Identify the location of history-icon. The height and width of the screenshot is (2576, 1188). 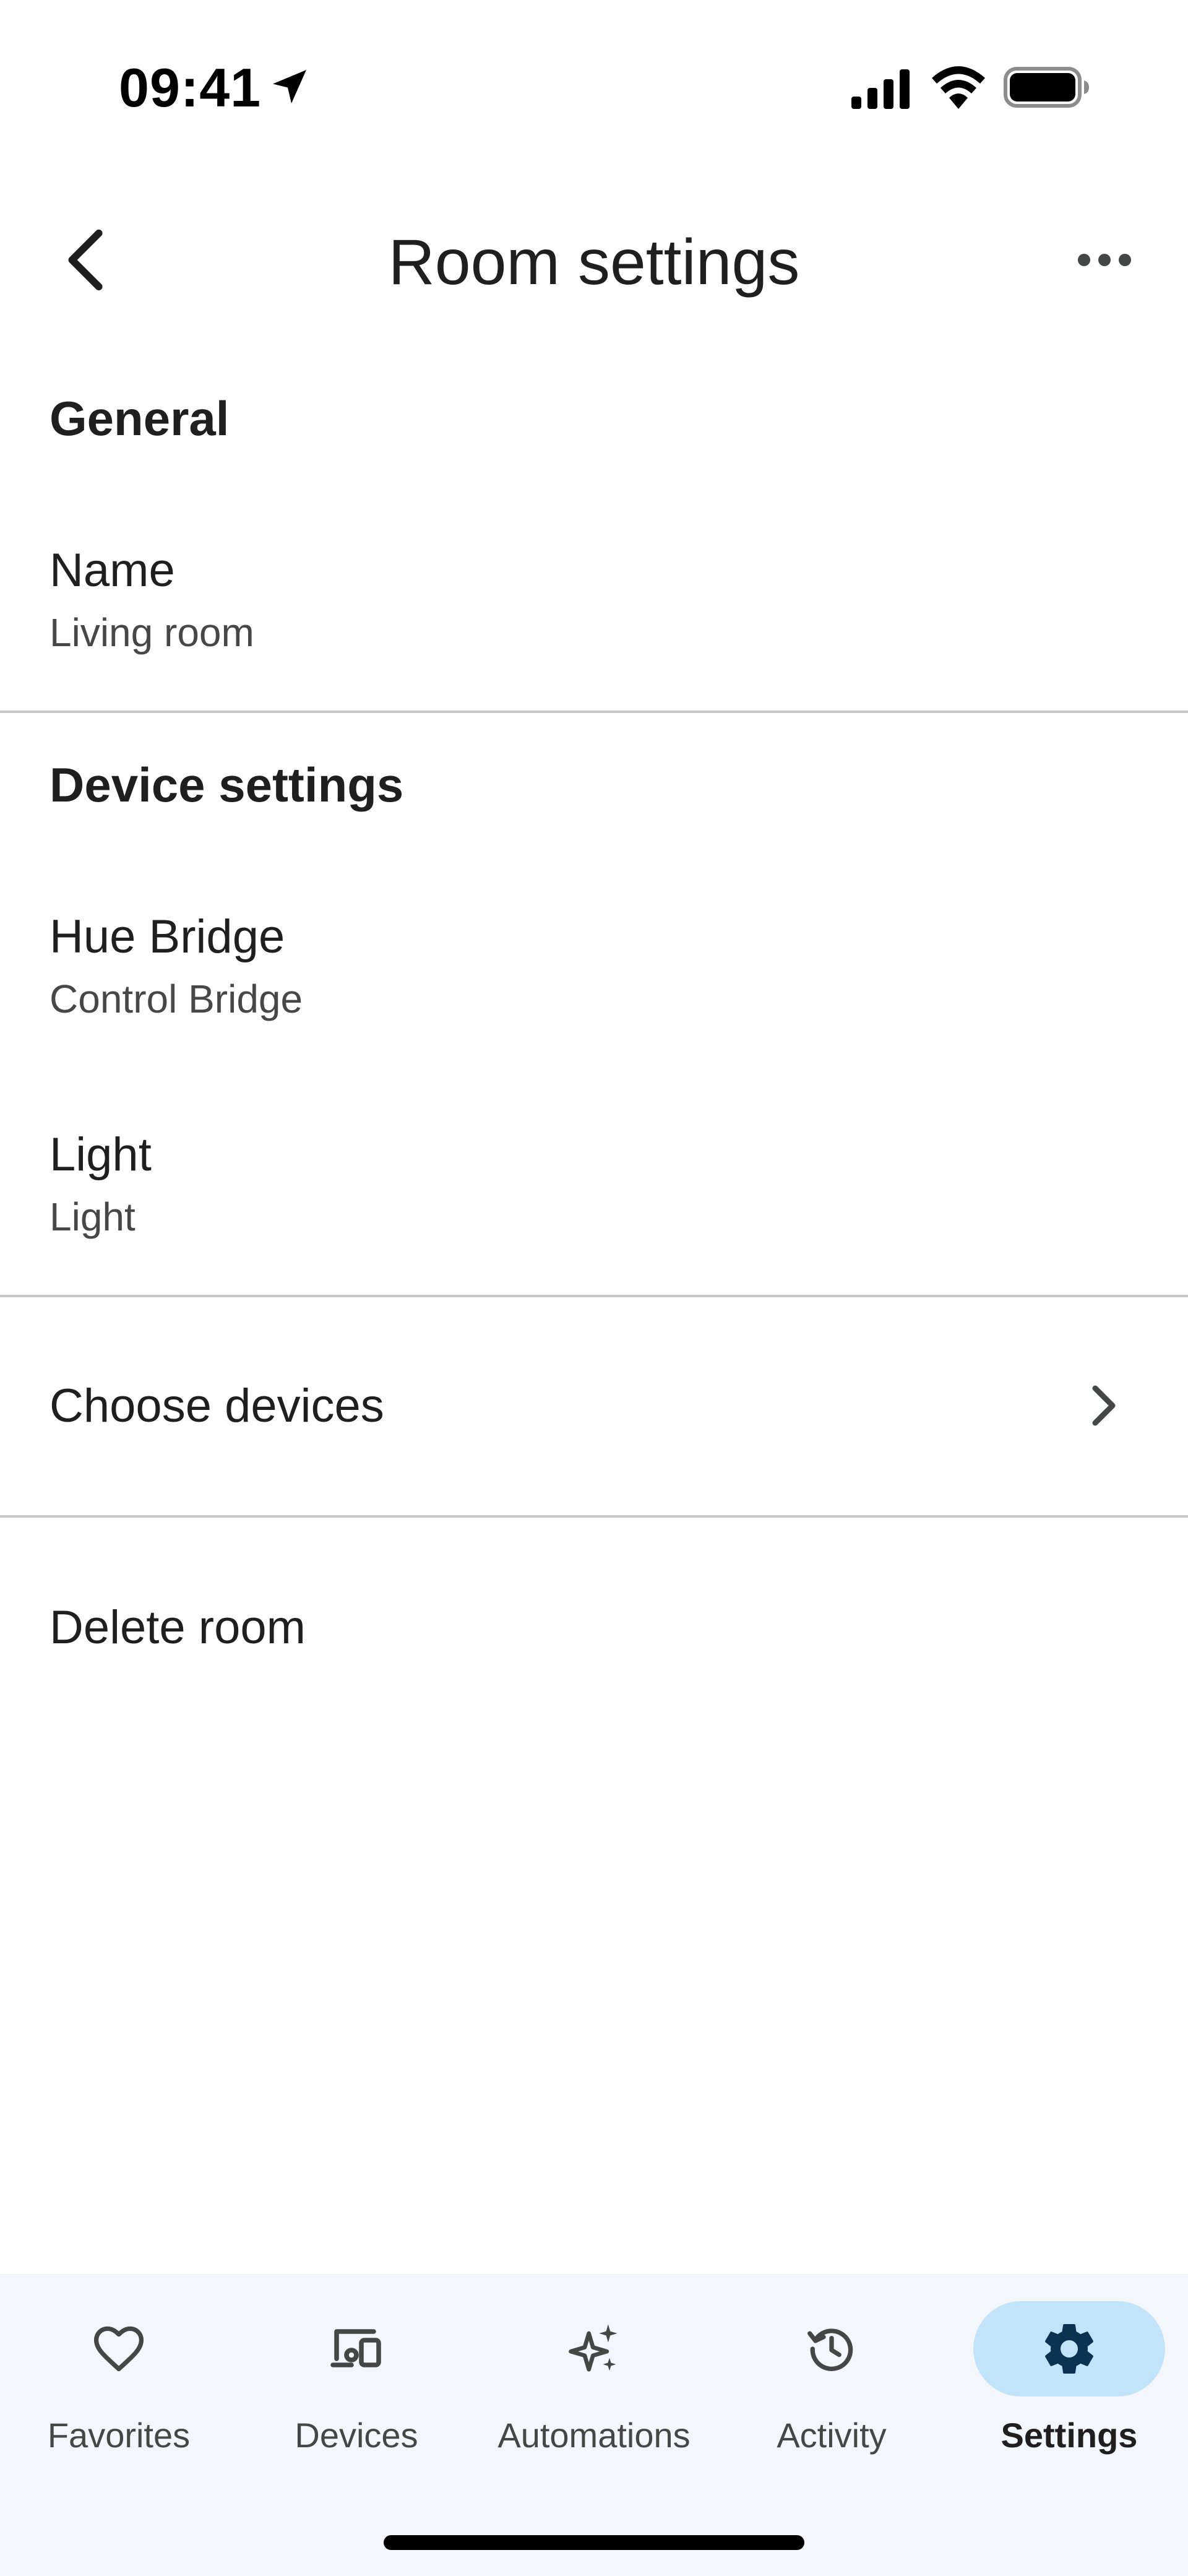
(830, 2349).